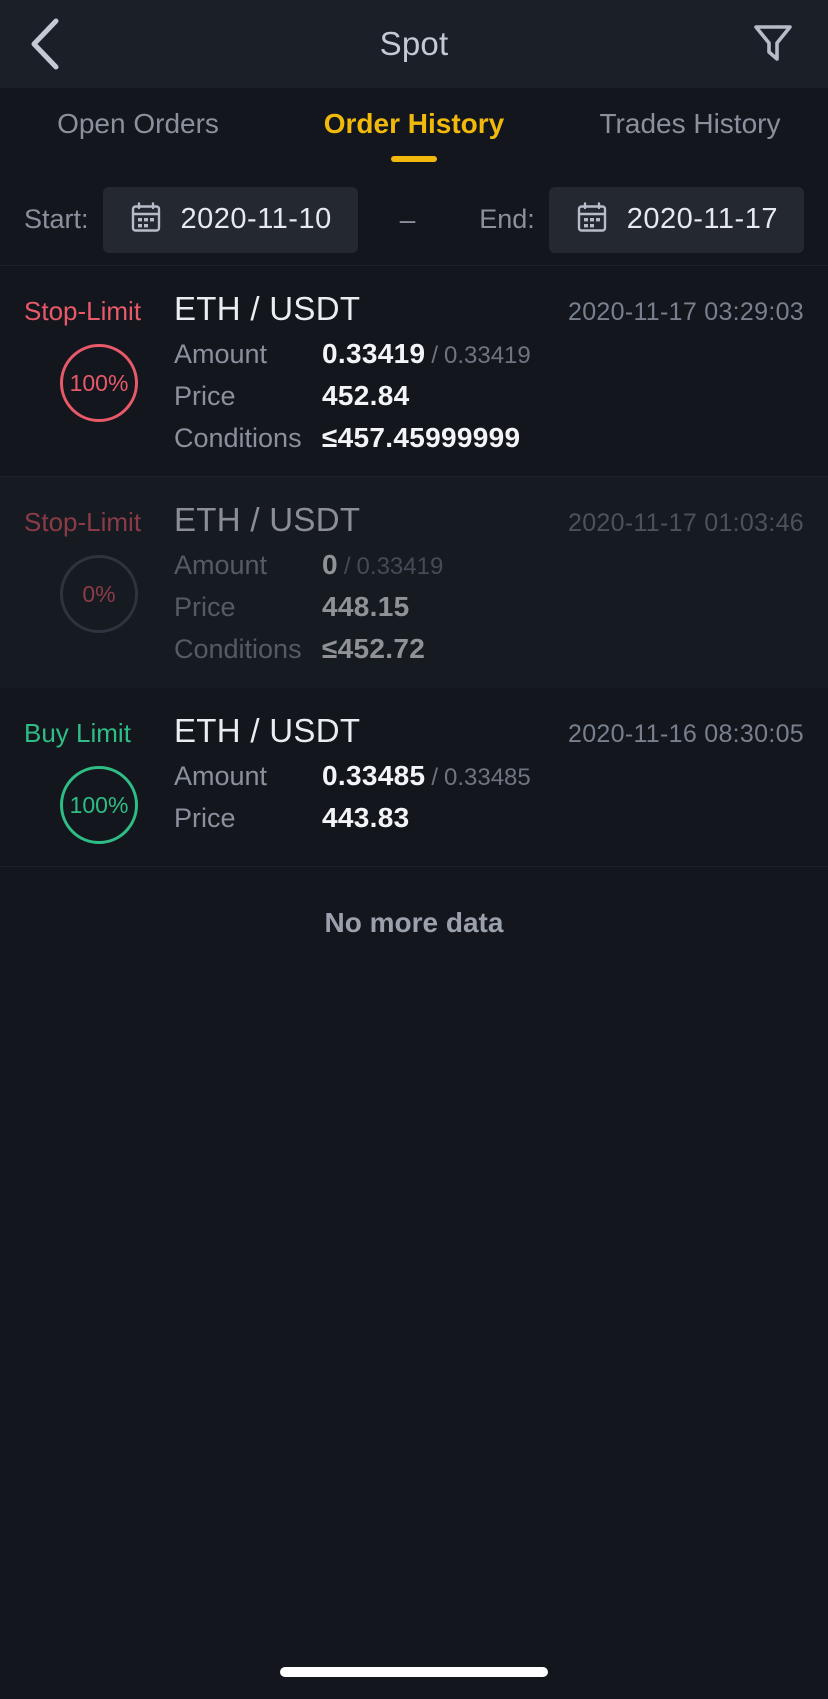  I want to click on filter-funnel-icon, so click(773, 44).